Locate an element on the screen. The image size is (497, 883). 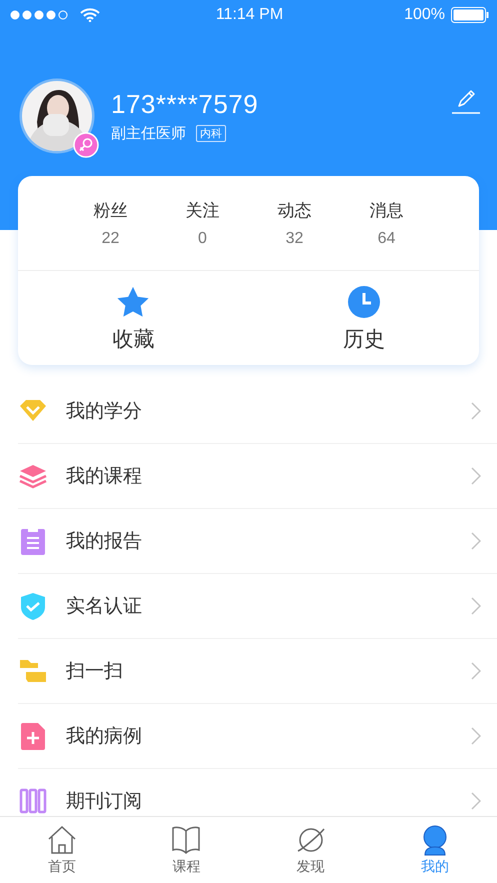
tab: 课程 is located at coordinates (186, 850).